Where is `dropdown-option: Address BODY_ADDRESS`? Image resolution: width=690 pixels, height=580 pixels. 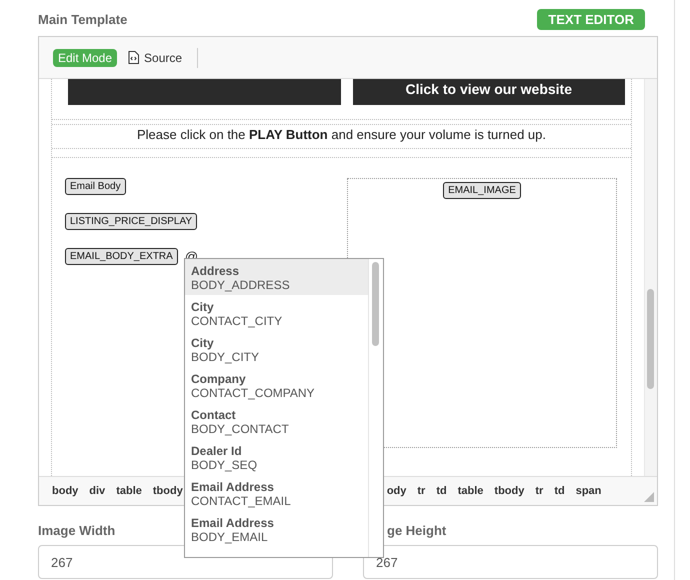 dropdown-option: Address BODY_ADDRESS is located at coordinates (276, 277).